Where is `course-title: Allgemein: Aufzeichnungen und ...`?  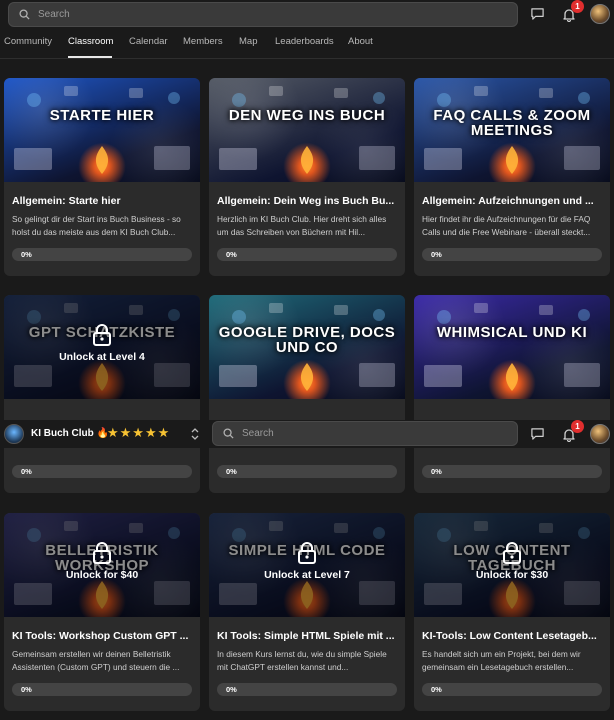
course-title: Allgemein: Aufzeichnungen und ... is located at coordinates (513, 201).